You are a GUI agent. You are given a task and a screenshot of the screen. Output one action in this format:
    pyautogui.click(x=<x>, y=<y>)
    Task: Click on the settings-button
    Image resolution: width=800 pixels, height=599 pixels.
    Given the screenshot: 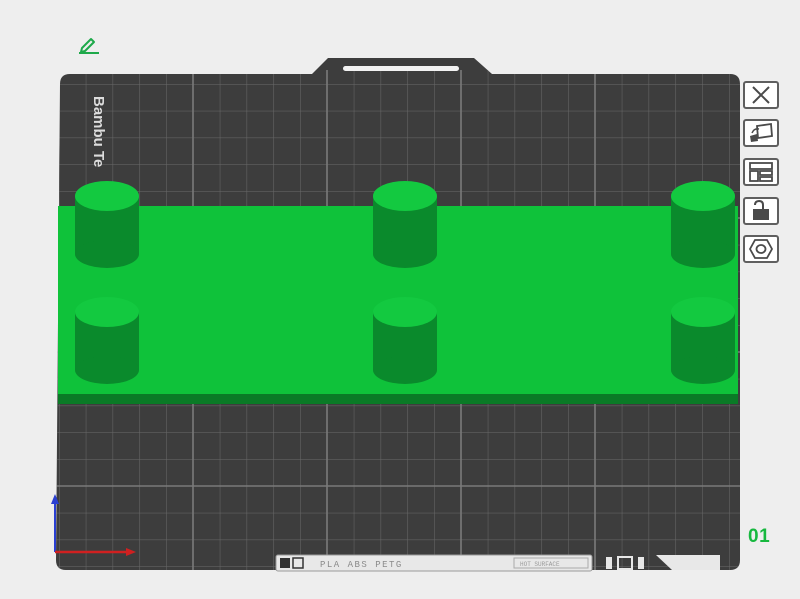 What is the action you would take?
    pyautogui.click(x=761, y=249)
    